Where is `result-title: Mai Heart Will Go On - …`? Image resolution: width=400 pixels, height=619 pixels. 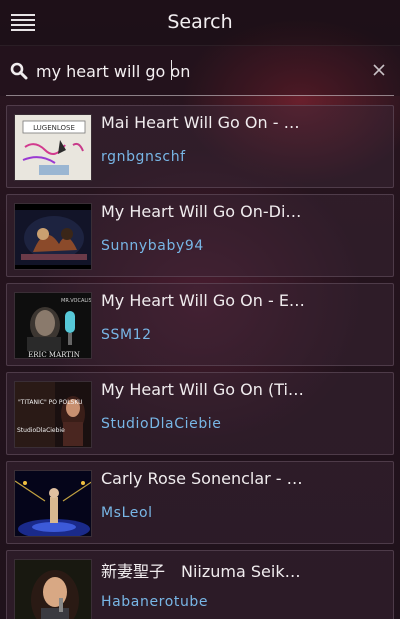 result-title: Mai Heart Will Go On - … is located at coordinates (200, 122).